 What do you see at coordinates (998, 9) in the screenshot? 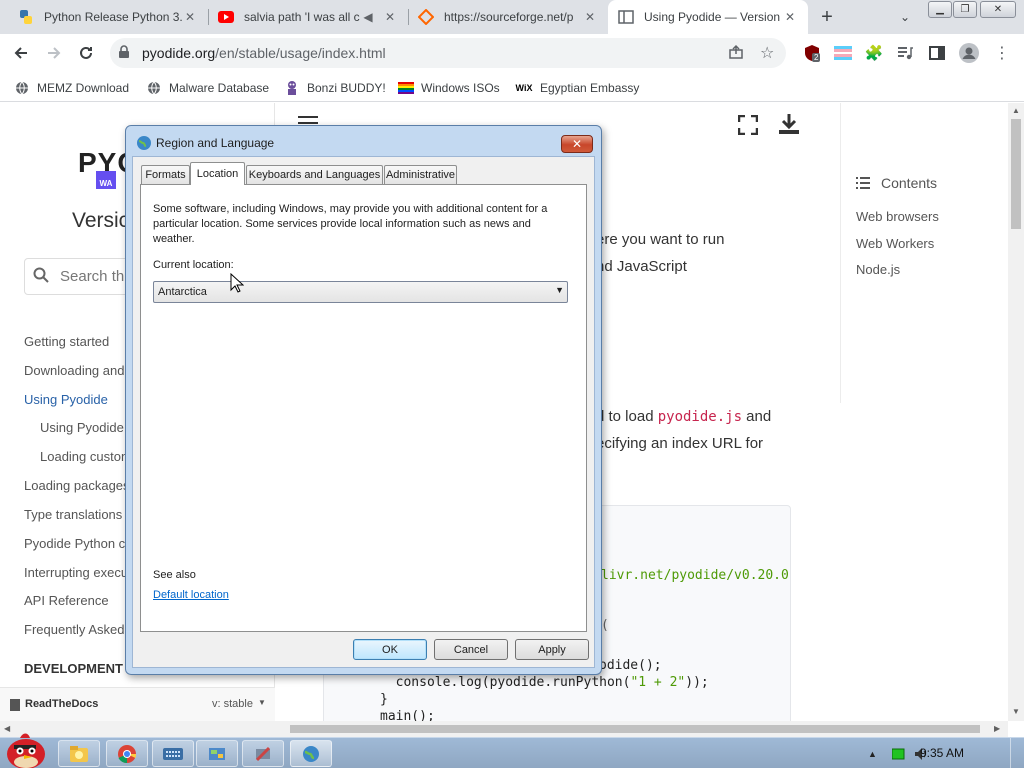
I see `window-close-button: ✕` at bounding box center [998, 9].